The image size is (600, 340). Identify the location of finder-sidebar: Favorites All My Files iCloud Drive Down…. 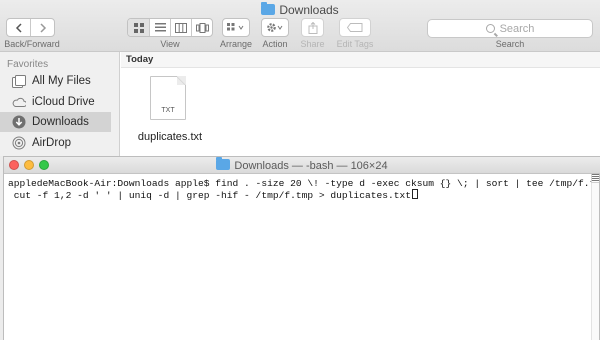
(60, 104).